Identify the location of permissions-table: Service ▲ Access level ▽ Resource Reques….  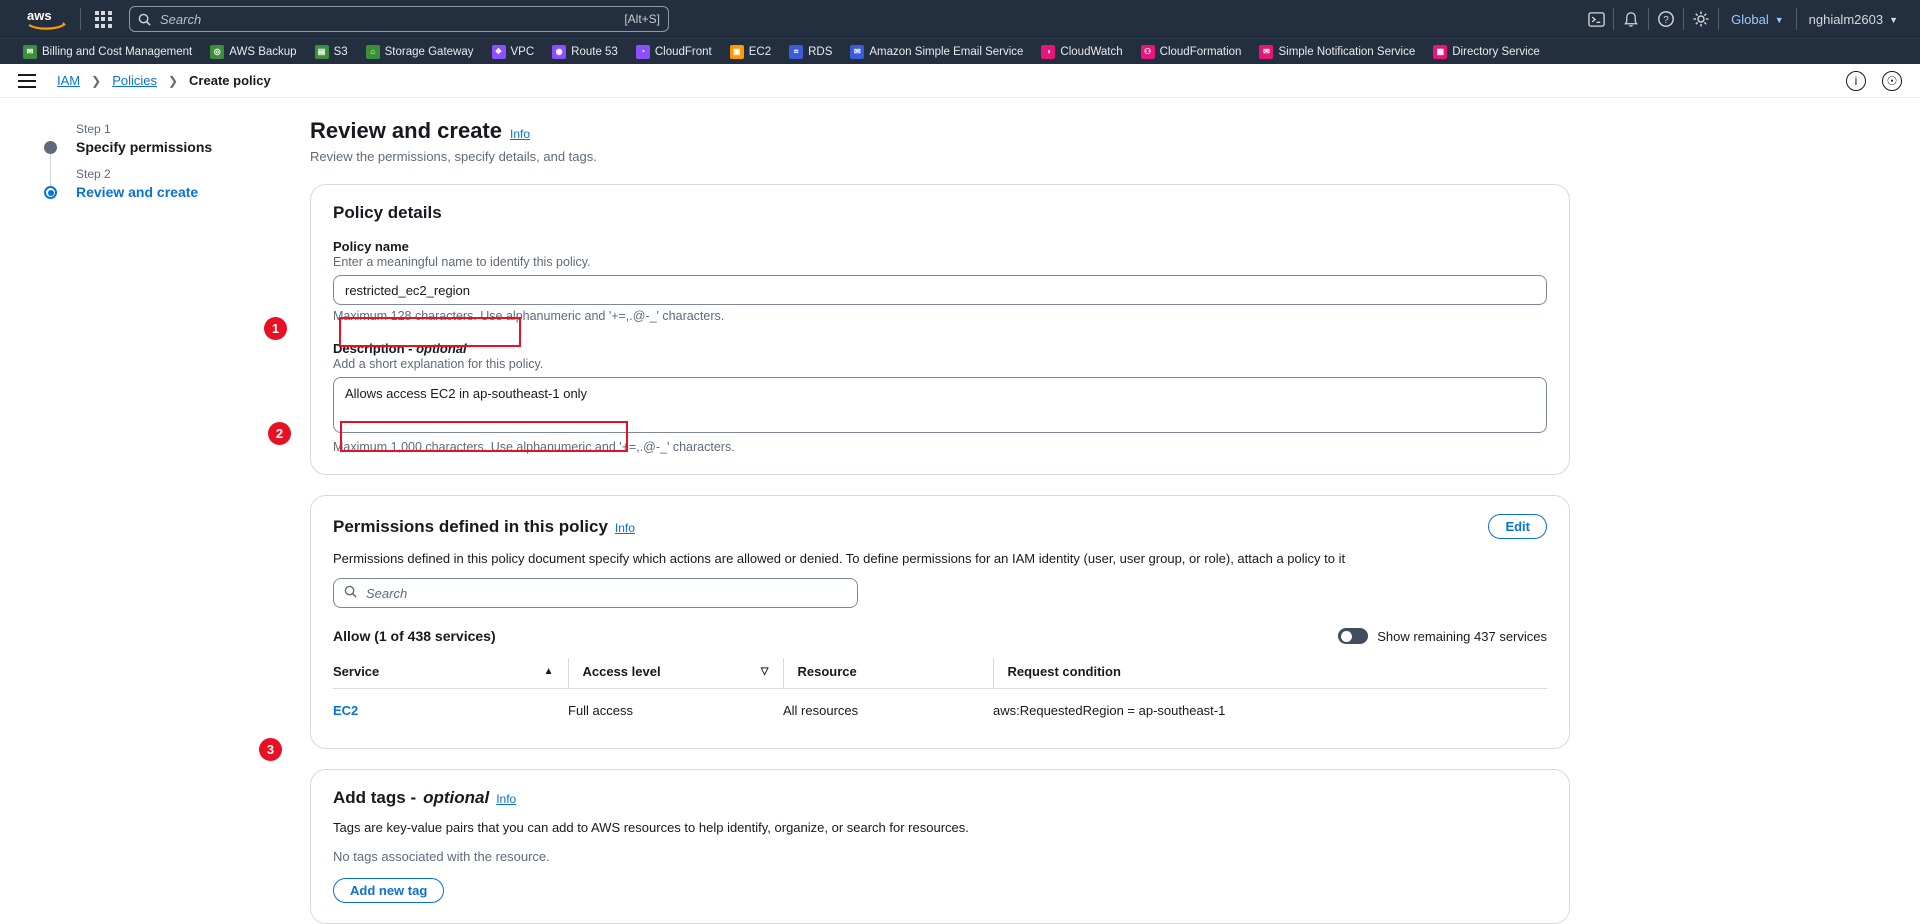
(940, 693).